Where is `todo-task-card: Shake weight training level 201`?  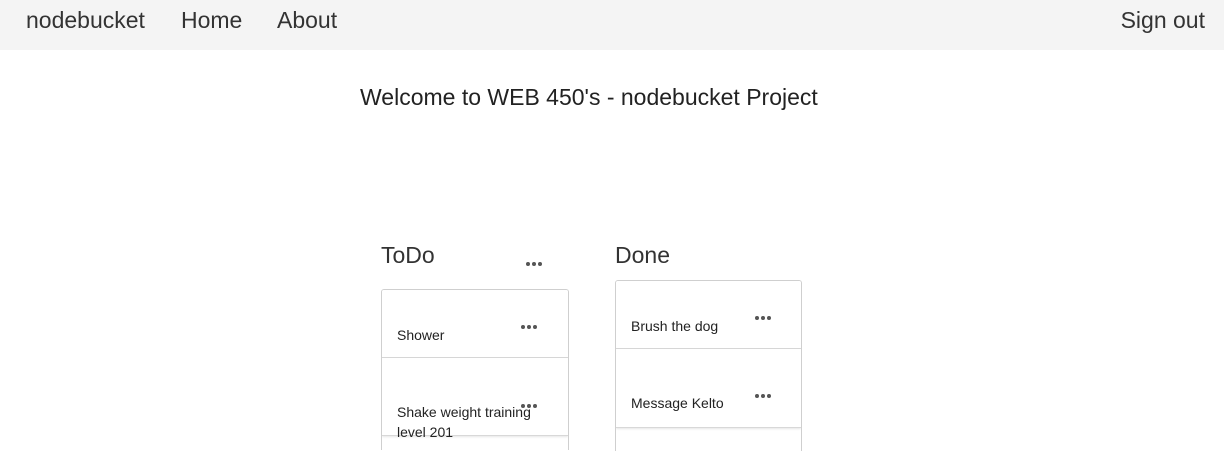 todo-task-card: Shake weight training level 201 is located at coordinates (475, 399).